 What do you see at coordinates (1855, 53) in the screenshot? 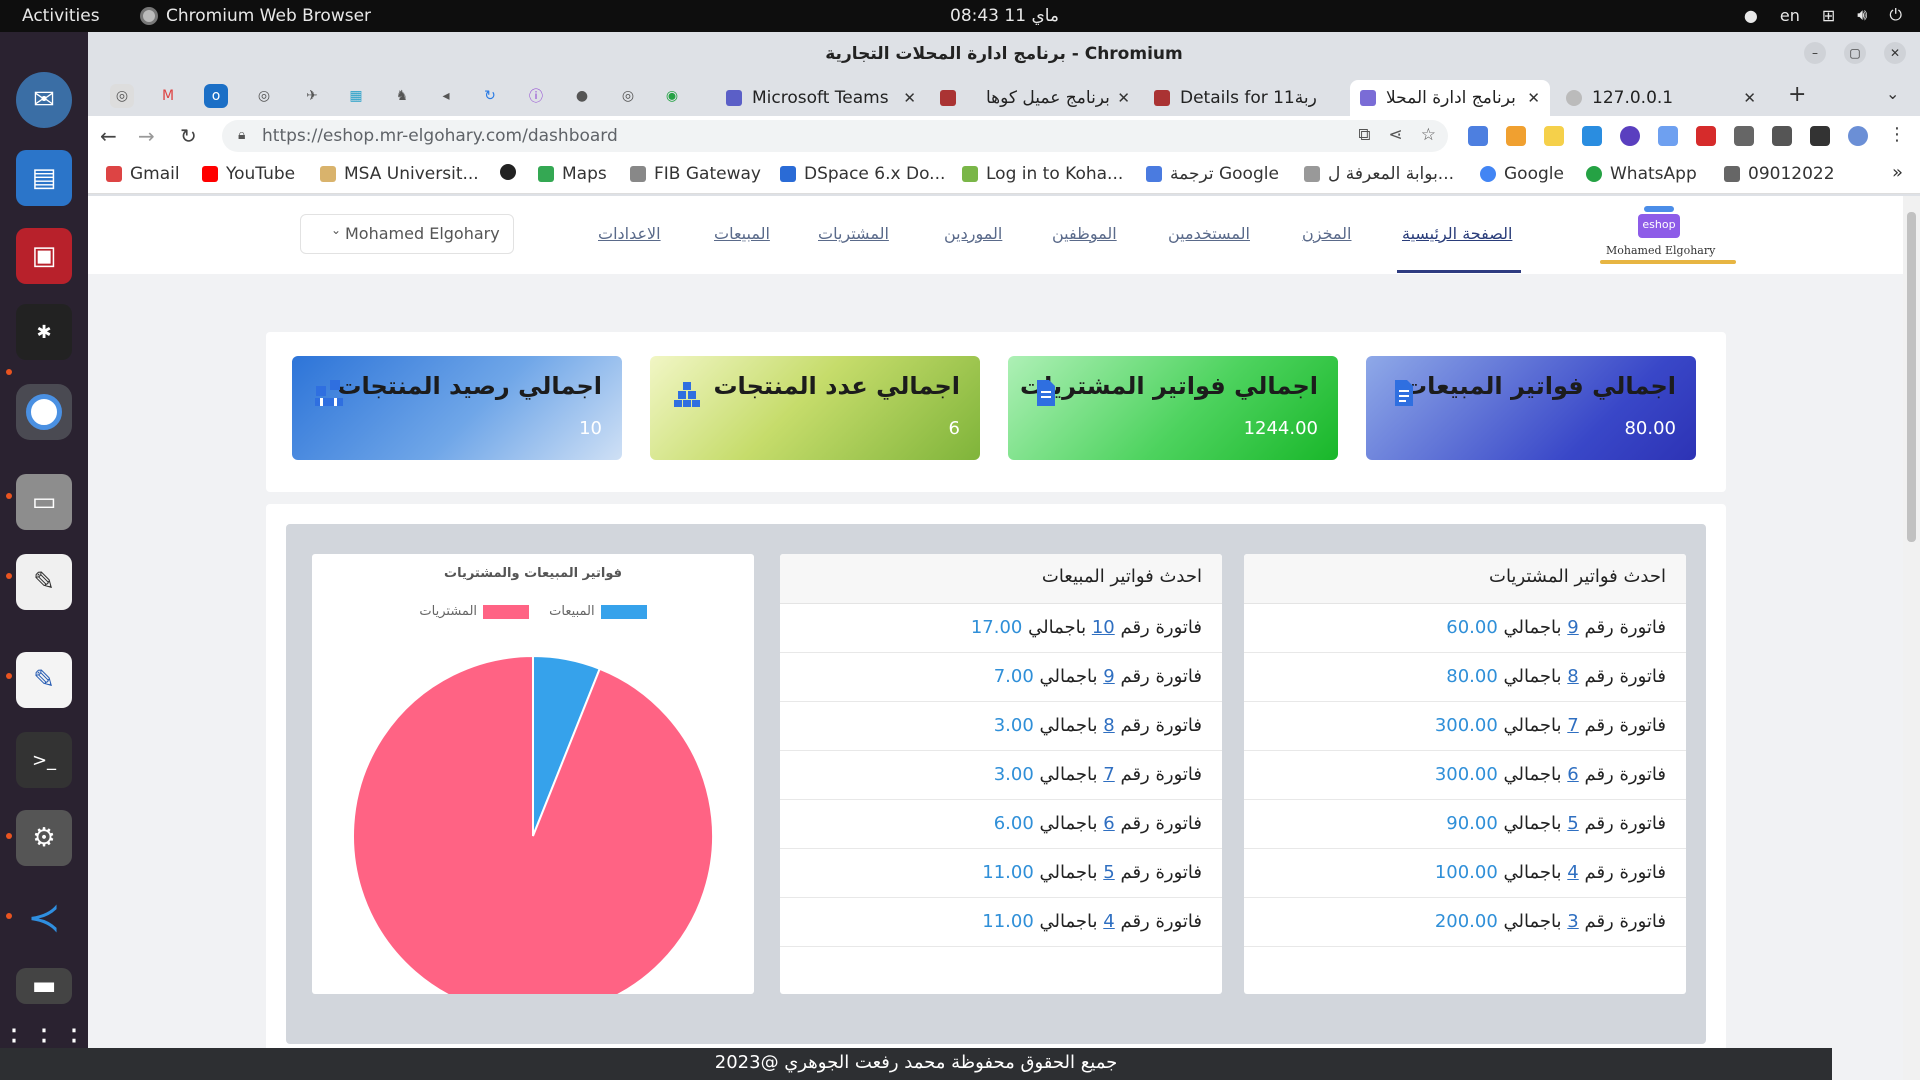
I see `maximize-icon: ▢` at bounding box center [1855, 53].